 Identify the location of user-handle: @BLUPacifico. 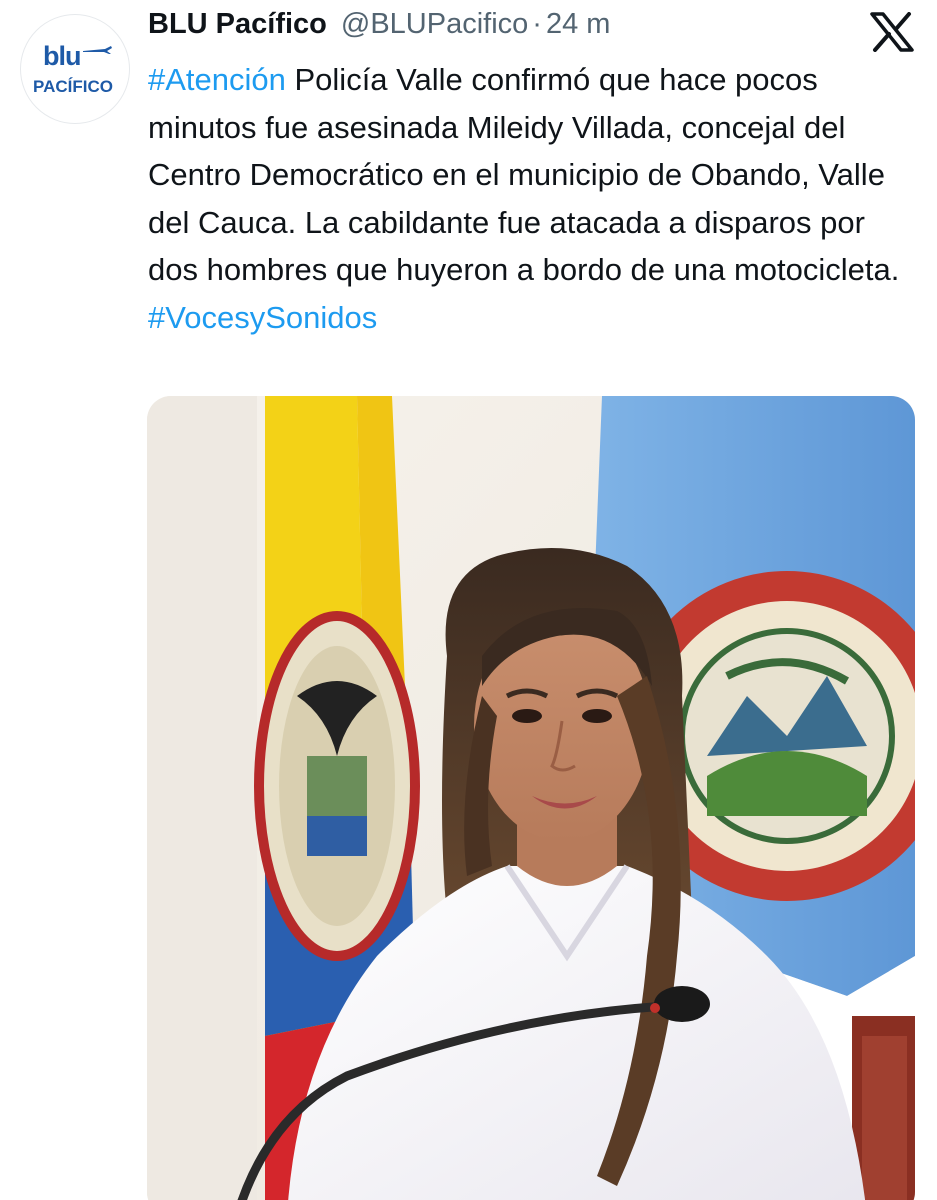
(434, 24).